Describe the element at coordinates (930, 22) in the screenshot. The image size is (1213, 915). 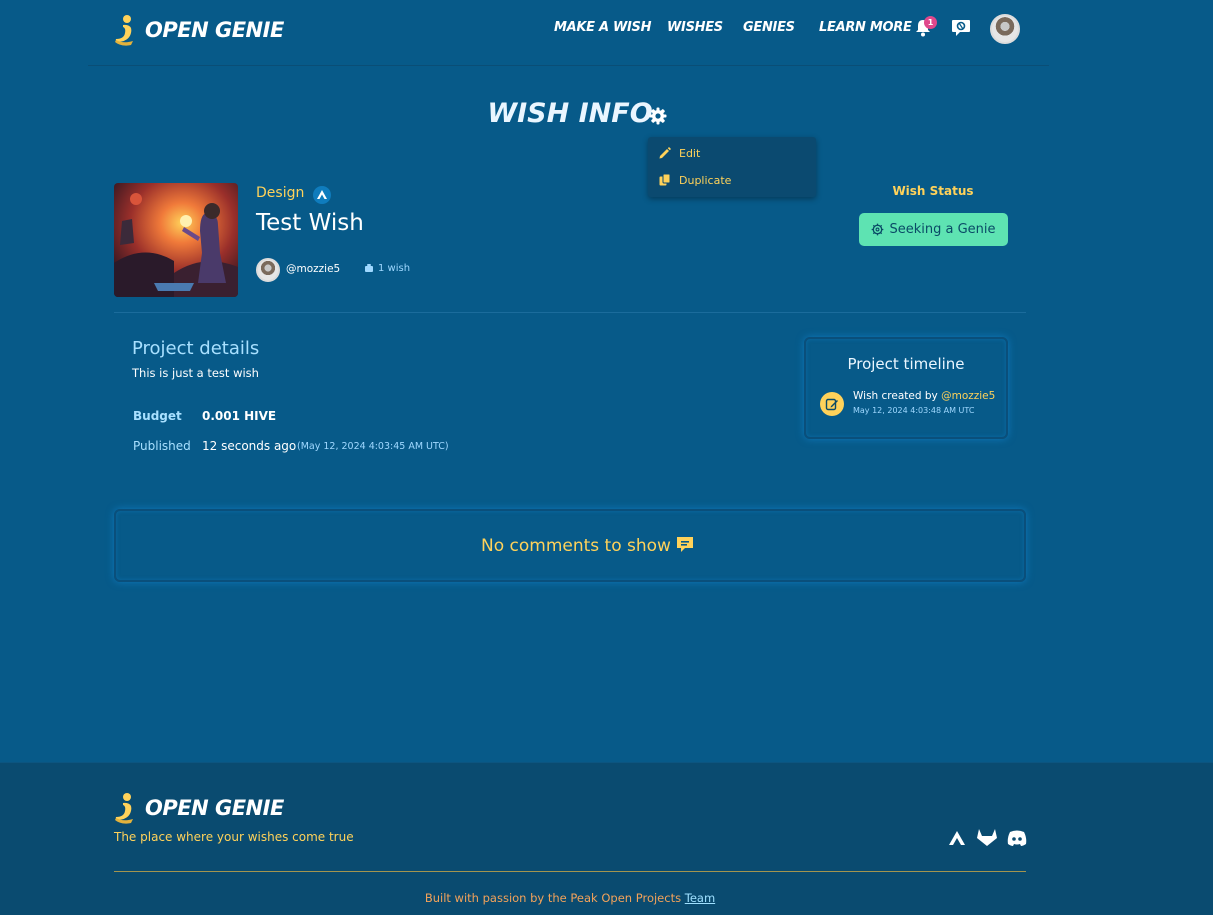
I see `notification-count-badge: 1` at that location.